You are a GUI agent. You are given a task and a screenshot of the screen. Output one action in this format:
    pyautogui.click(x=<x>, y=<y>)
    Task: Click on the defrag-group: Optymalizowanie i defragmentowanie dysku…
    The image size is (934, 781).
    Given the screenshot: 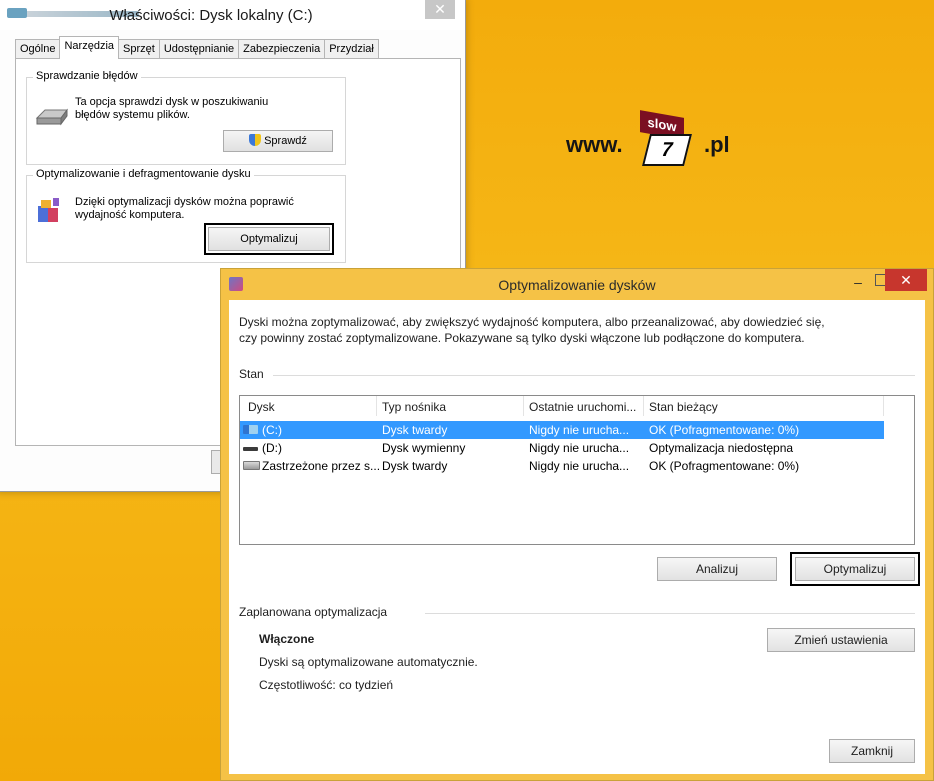 What is the action you would take?
    pyautogui.click(x=186, y=215)
    